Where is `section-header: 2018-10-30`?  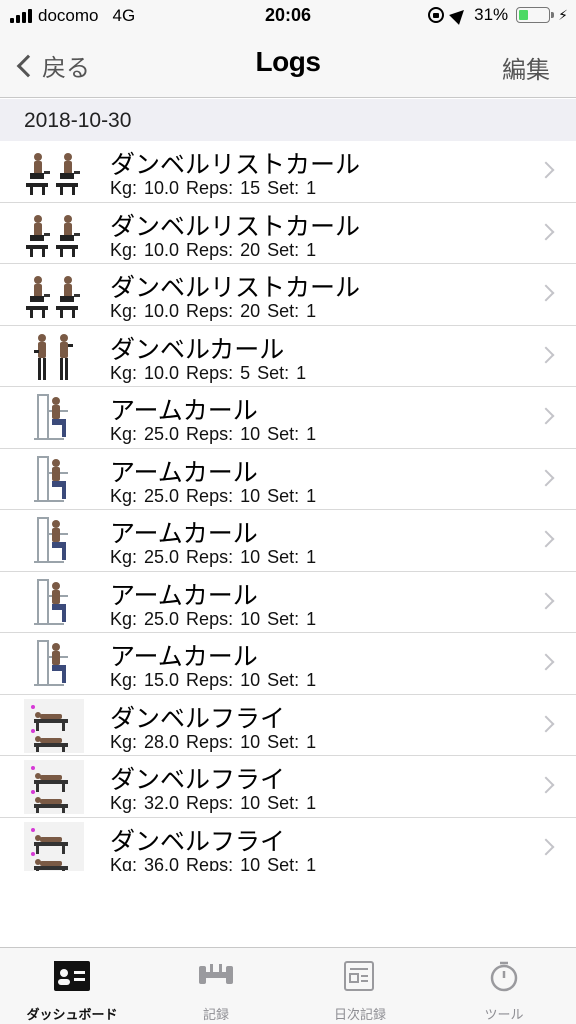
section-header: 2018-10-30 is located at coordinates (288, 120).